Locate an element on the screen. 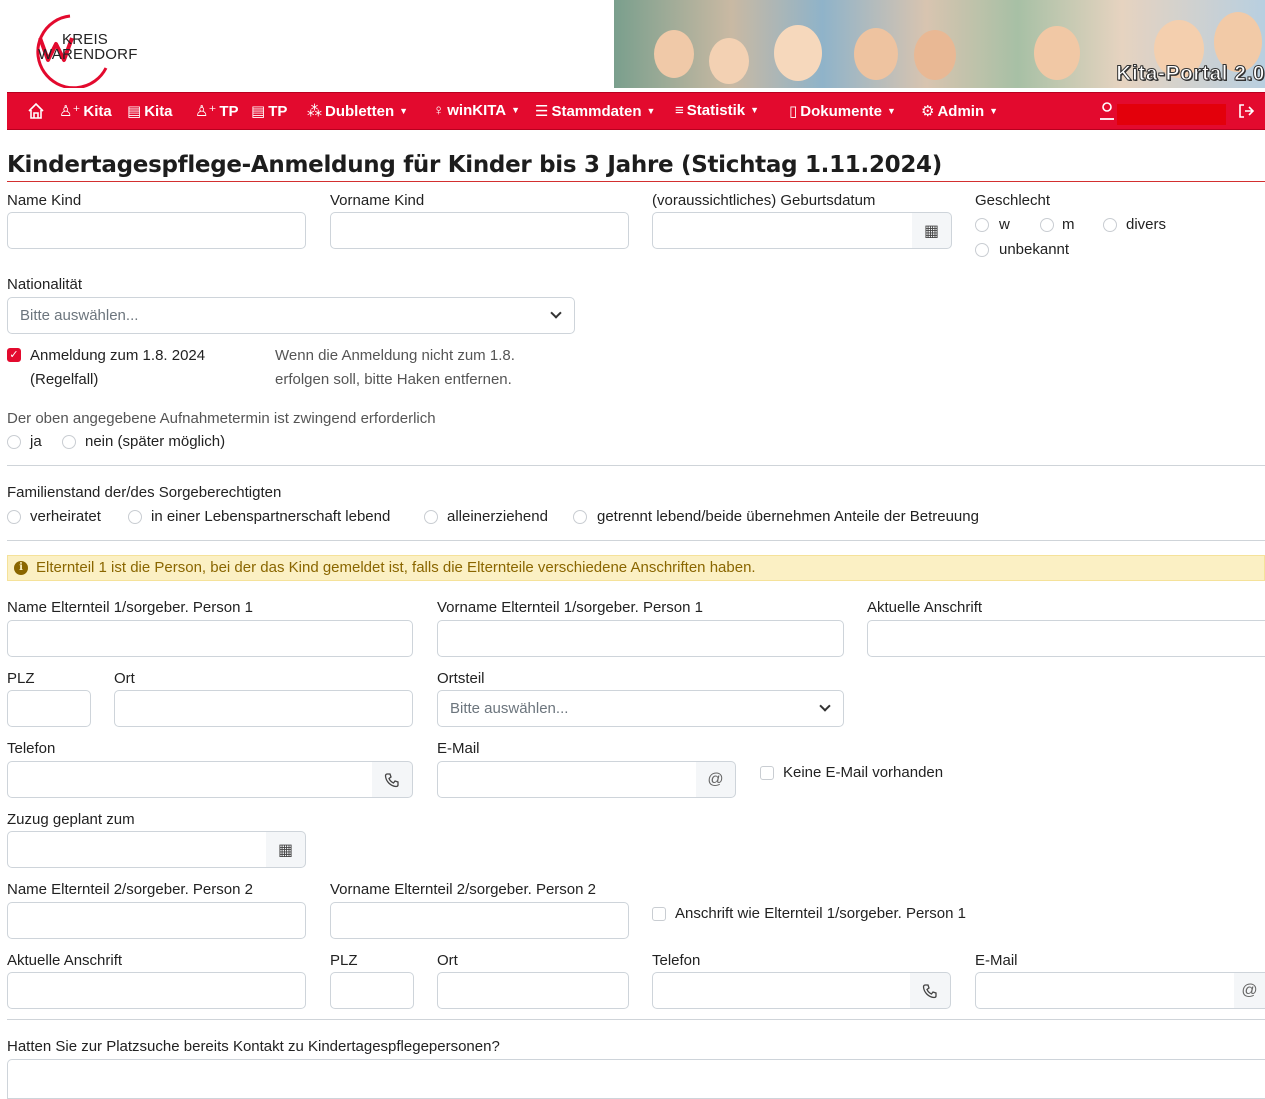  p1-email-input is located at coordinates (567, 779).